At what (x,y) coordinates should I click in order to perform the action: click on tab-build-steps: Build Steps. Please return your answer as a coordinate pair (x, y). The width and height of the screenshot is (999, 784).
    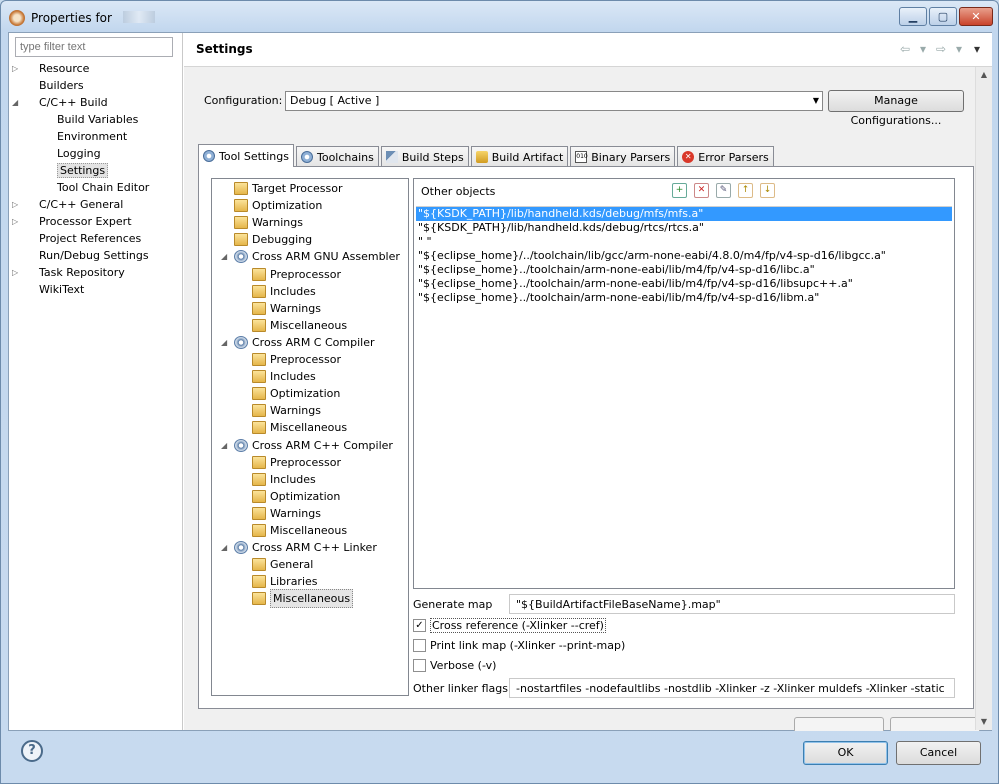
    Looking at the image, I should click on (424, 156).